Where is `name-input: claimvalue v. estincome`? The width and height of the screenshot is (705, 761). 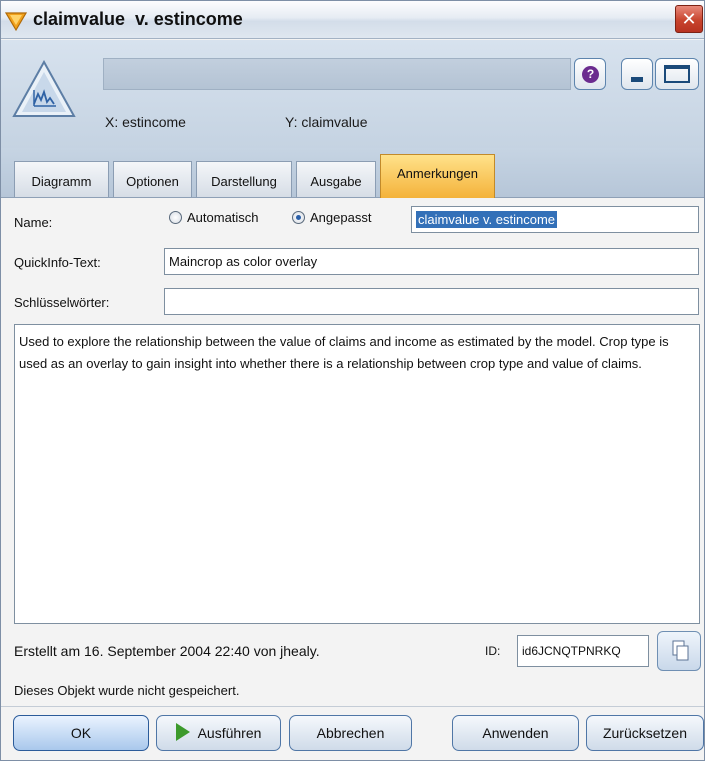 name-input: claimvalue v. estincome is located at coordinates (555, 219).